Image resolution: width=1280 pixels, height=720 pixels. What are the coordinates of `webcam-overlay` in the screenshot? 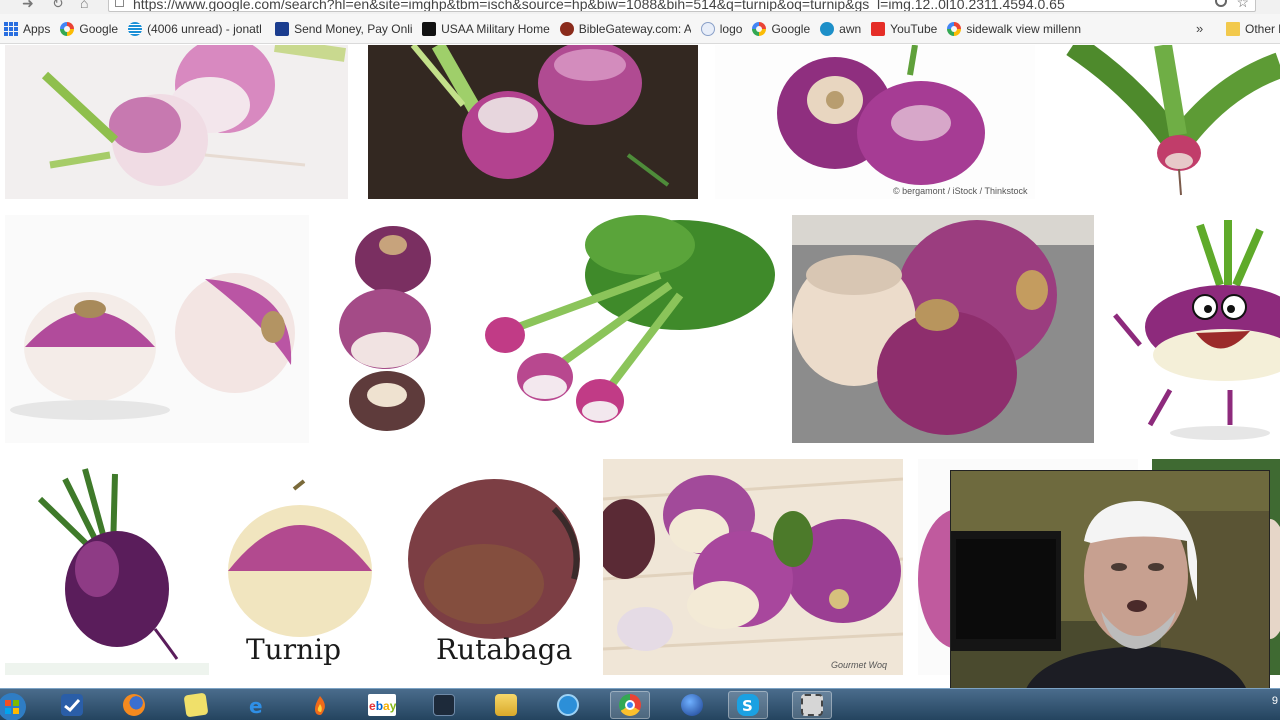 It's located at (1110, 590).